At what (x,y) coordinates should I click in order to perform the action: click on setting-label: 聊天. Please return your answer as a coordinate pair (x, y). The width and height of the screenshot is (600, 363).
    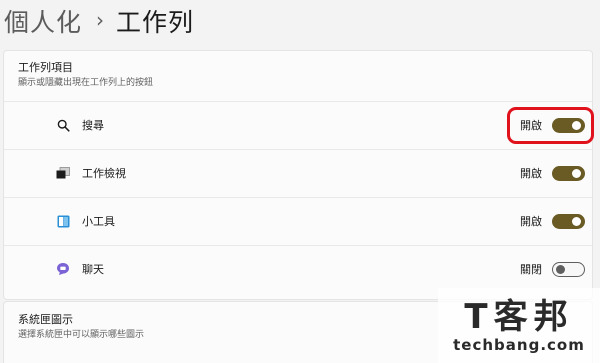
    Looking at the image, I should click on (93, 269).